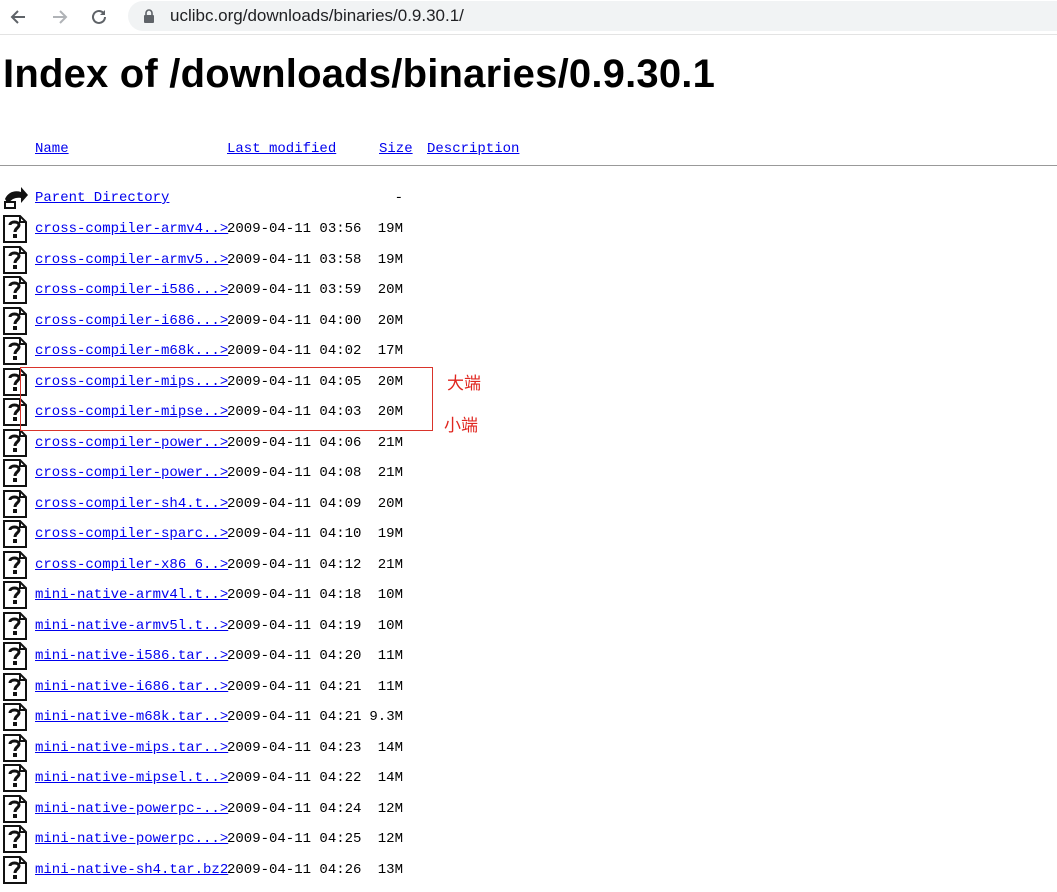  Describe the element at coordinates (592, 16) in the screenshot. I see `address-bar: uclibc.org/downloads/binaries/0.9.30.1/` at that location.